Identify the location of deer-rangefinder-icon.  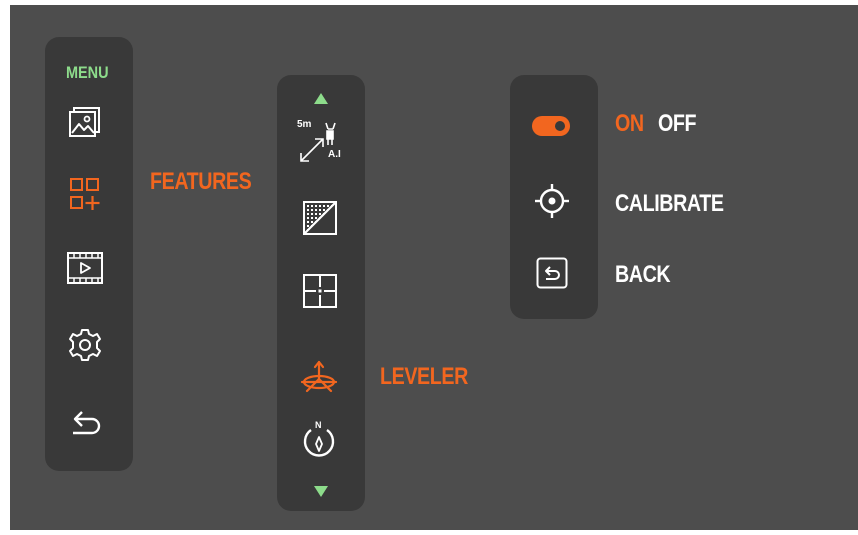
(318, 142).